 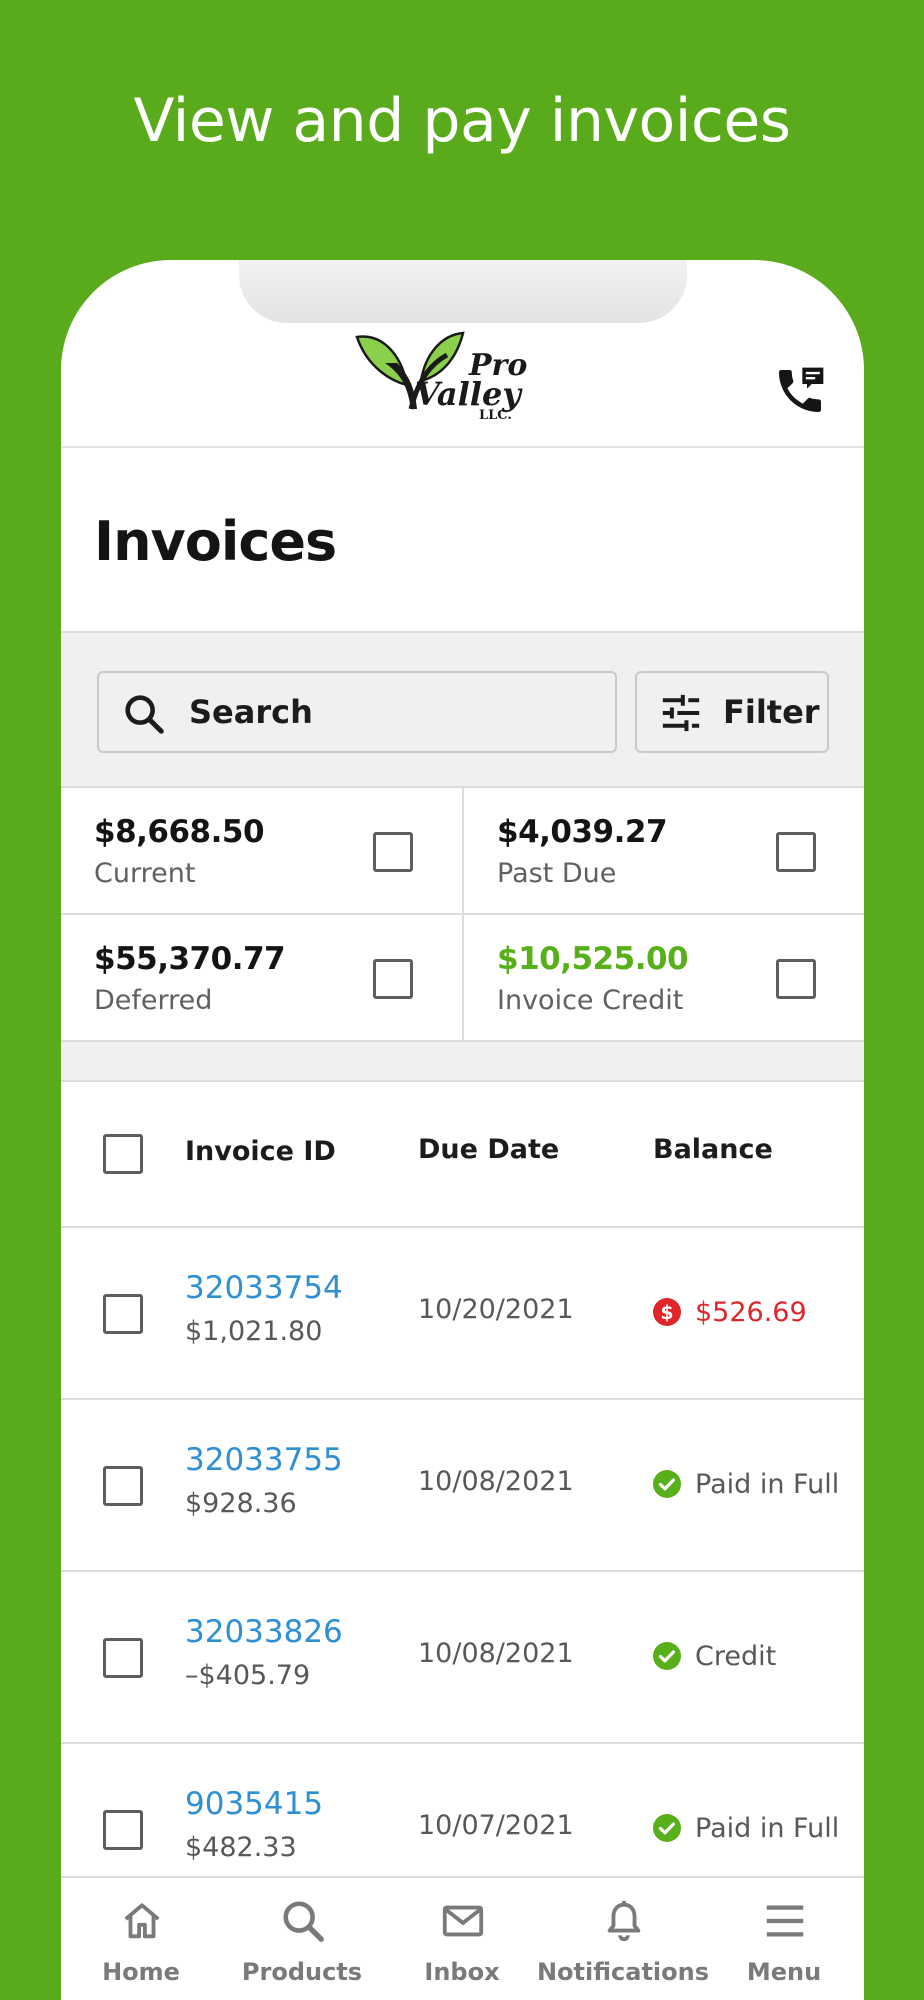 I want to click on summary-invoice-credit: $10,525.00 Invoice Credit, so click(x=663, y=978).